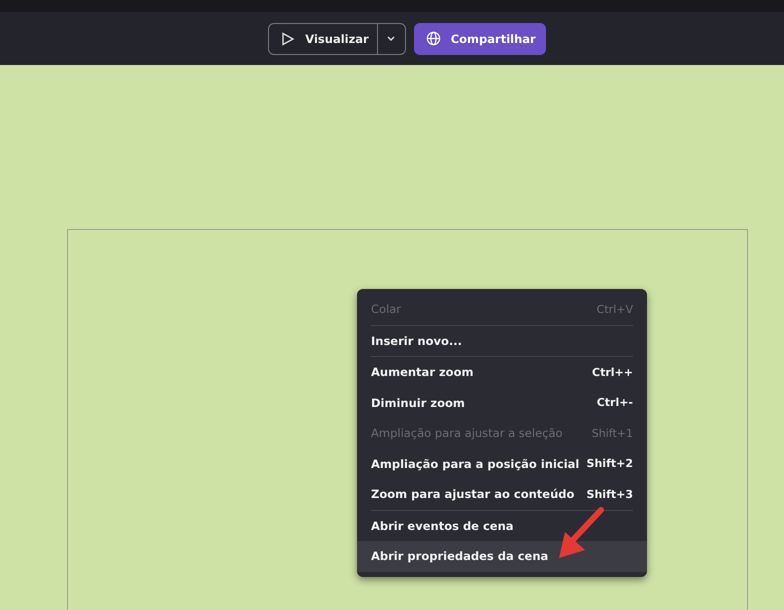 This screenshot has width=784, height=610. I want to click on menu-item: Abrir eventos de cena, so click(502, 525).